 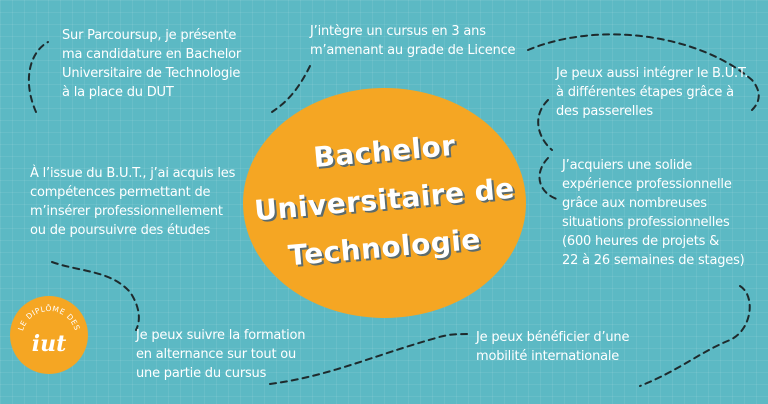 I want to click on main-title: Bachelor Universitaire de Technologie, so click(x=384, y=200).